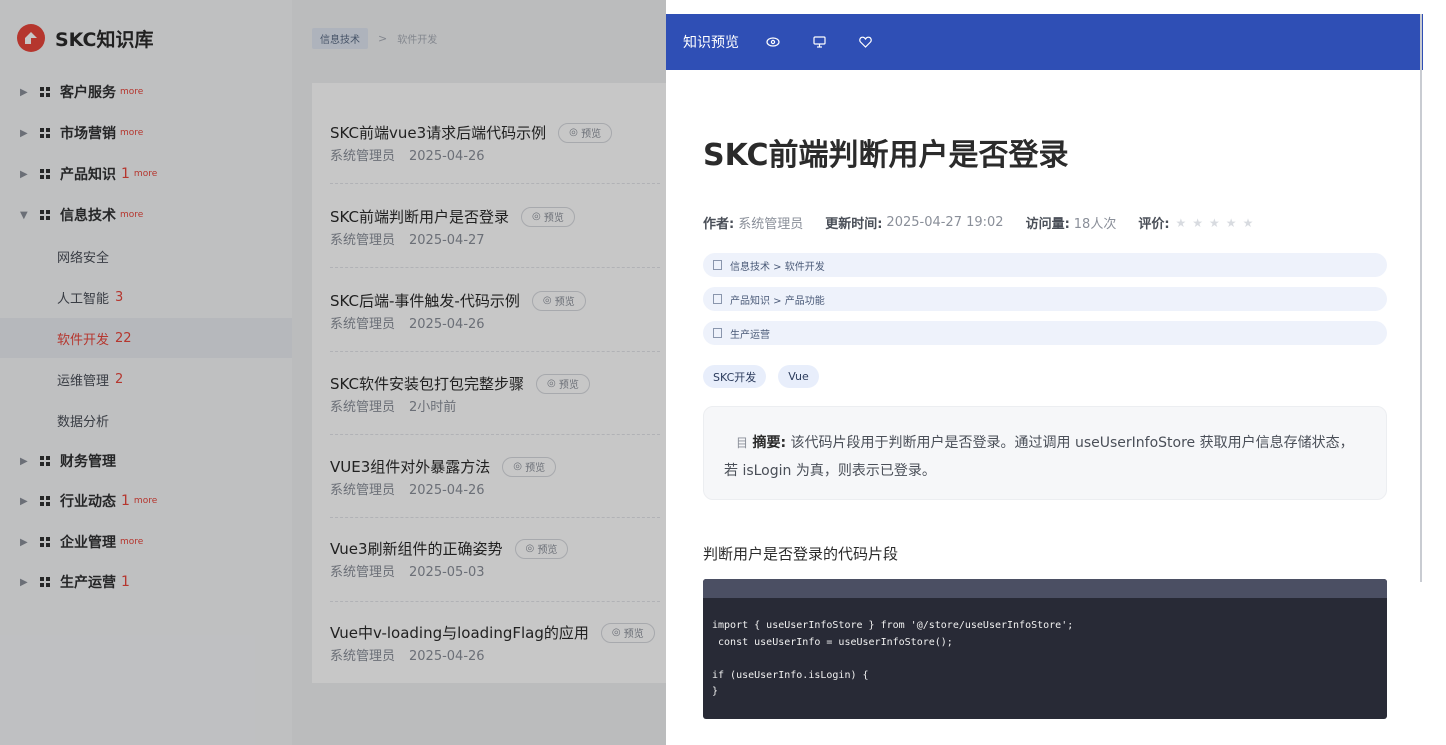  I want to click on summary-icon: 目, so click(742, 443).